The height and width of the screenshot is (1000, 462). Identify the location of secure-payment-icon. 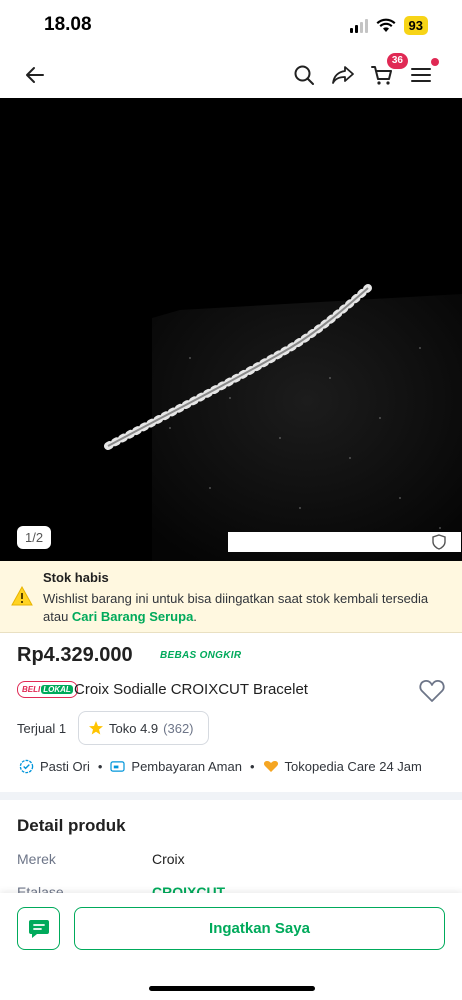
(118, 766).